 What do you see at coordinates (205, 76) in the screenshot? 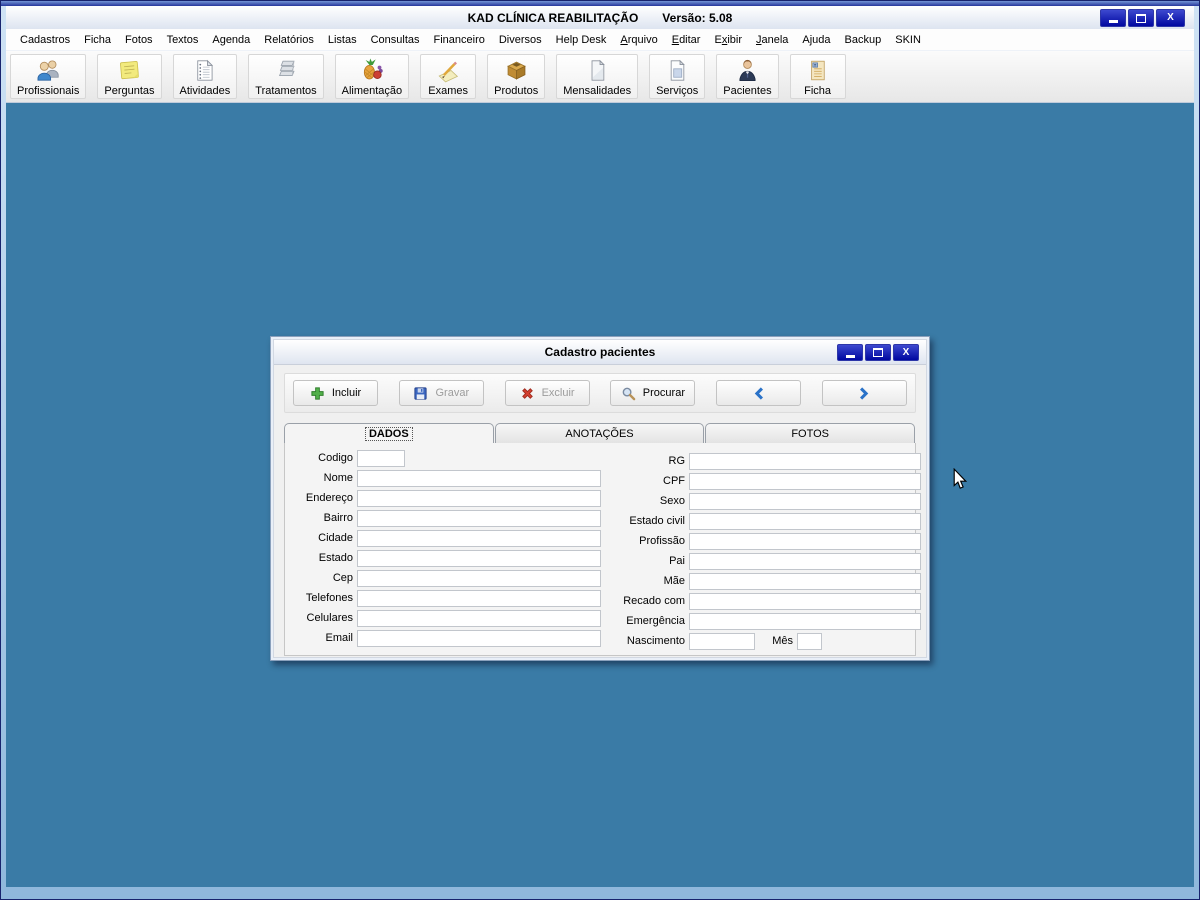
I see `toolbar-button-atividades: Atividades` at bounding box center [205, 76].